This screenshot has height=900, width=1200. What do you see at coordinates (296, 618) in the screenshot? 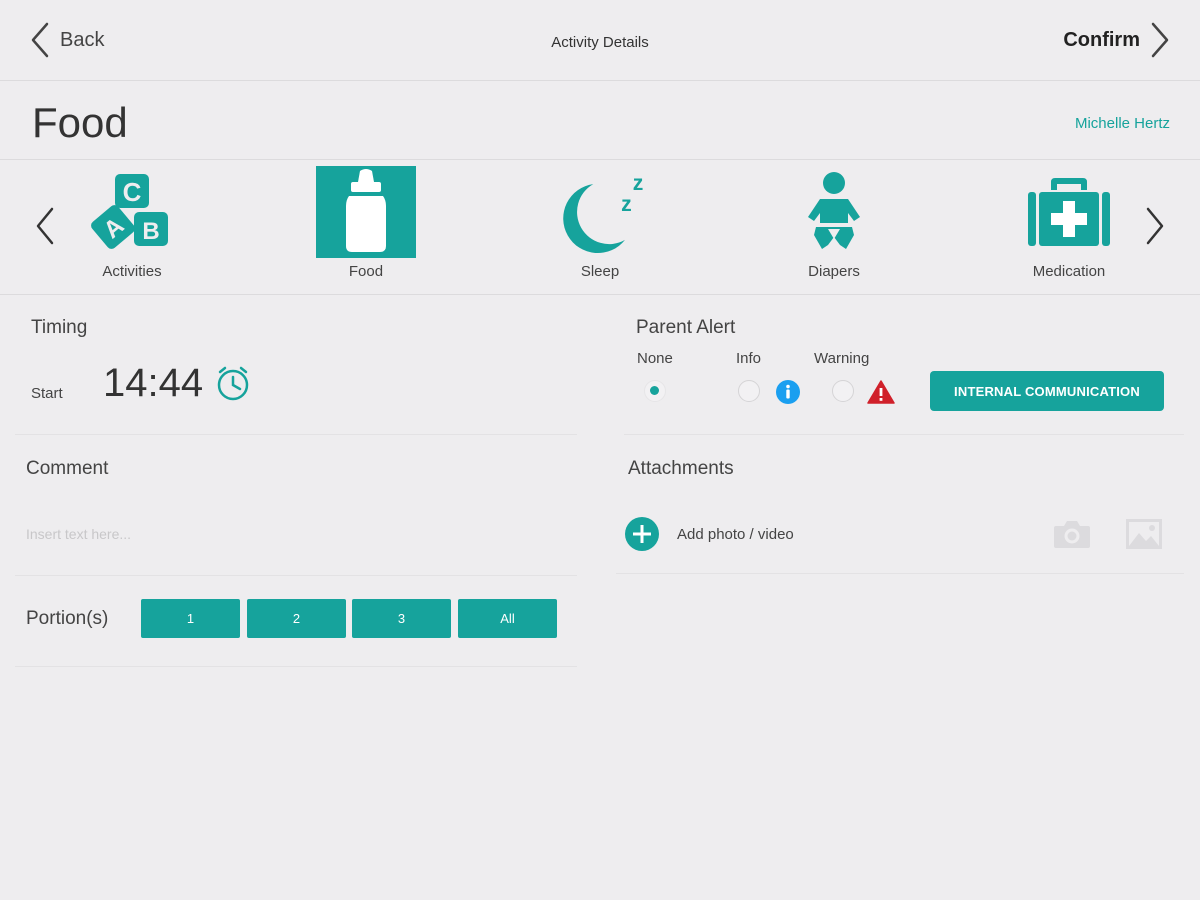
I see `portion-2-button: 2` at bounding box center [296, 618].